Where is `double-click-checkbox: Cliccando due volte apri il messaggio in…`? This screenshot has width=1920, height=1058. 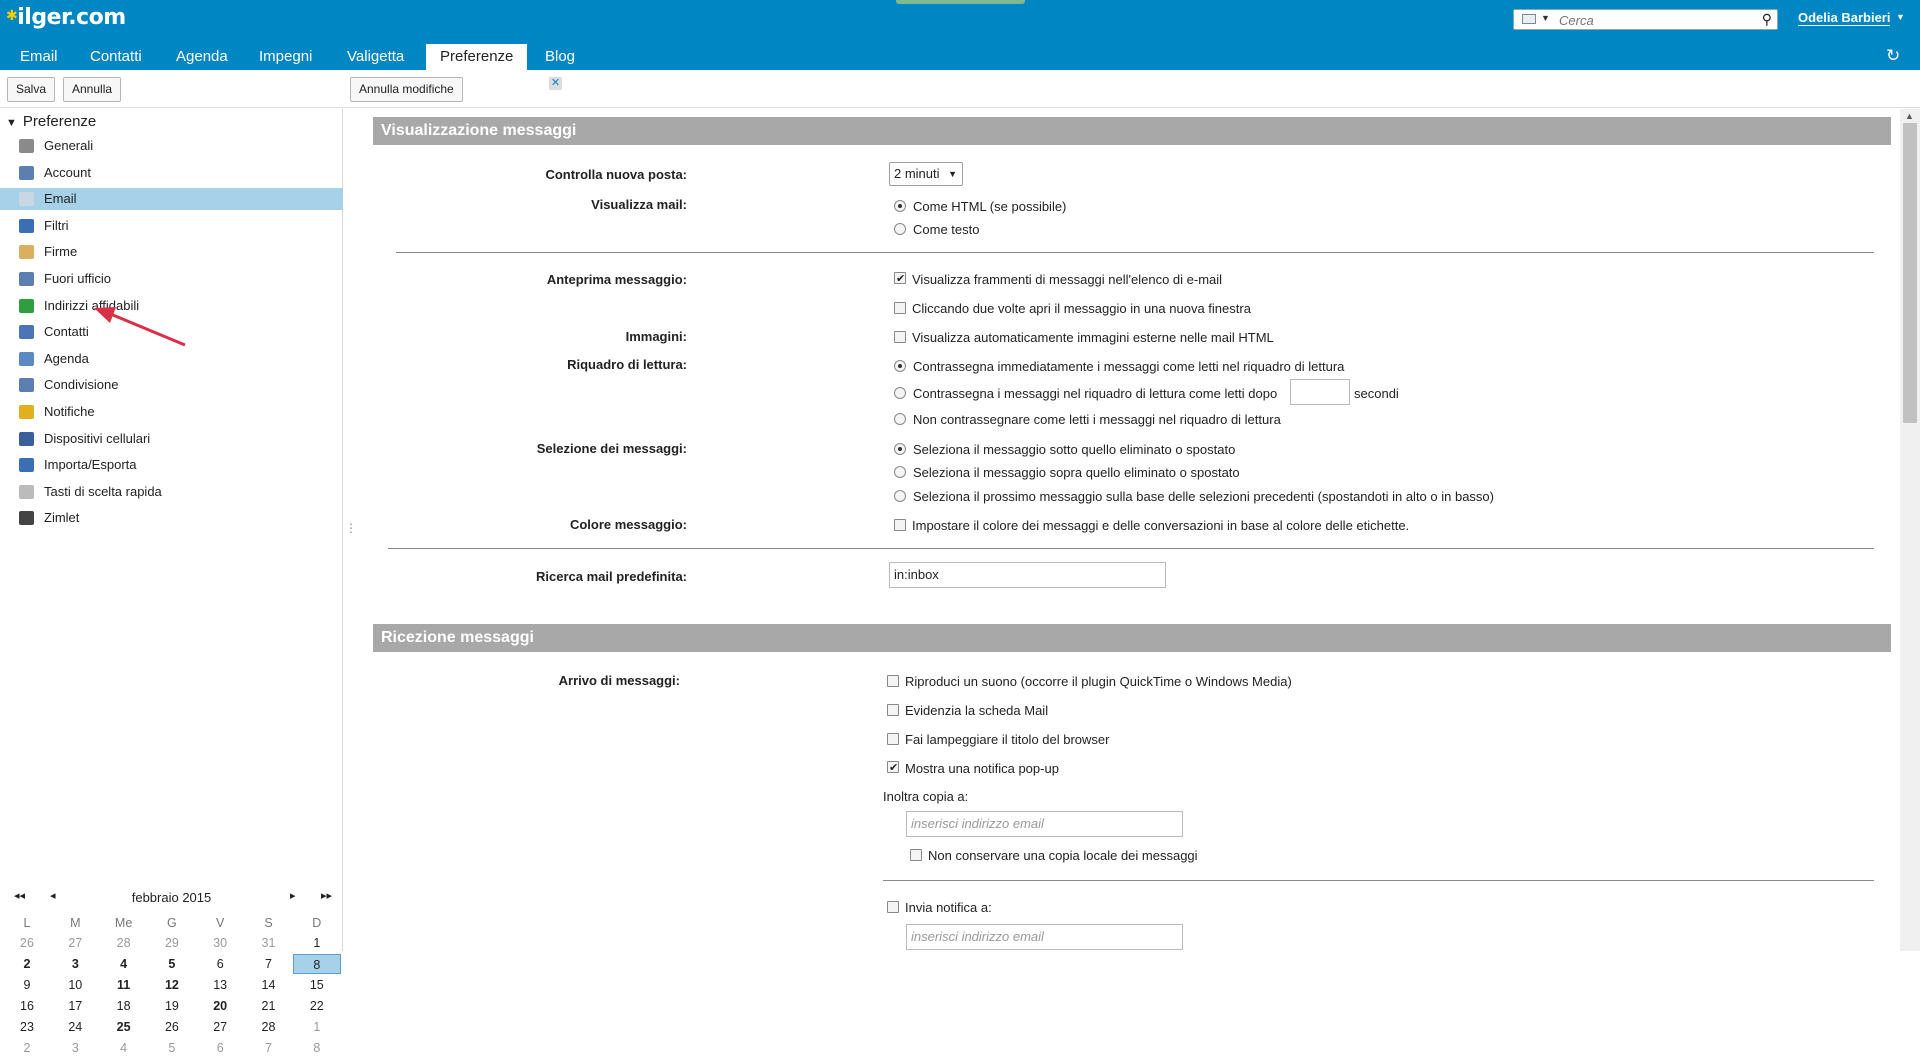
double-click-checkbox: Cliccando due volte apri il messaggio in… is located at coordinates (1072, 308).